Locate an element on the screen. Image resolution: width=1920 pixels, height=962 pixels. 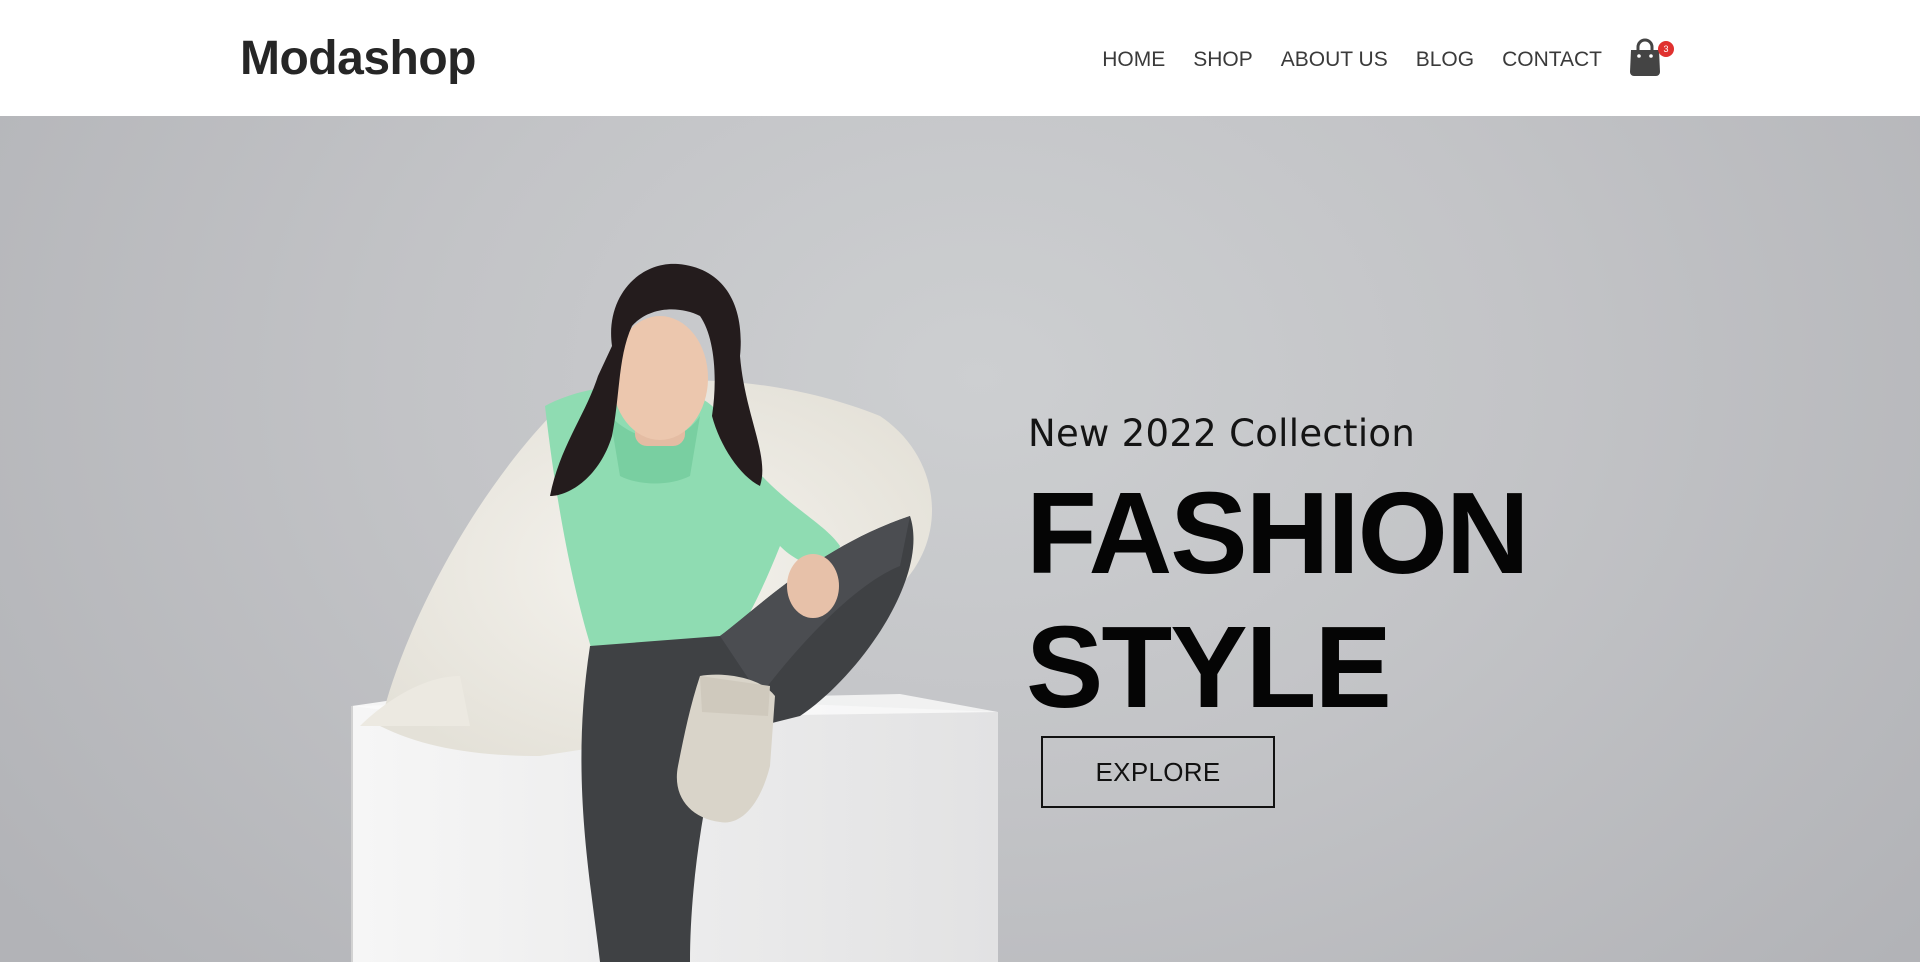
cart-count-badge: 3 is located at coordinates (1666, 49).